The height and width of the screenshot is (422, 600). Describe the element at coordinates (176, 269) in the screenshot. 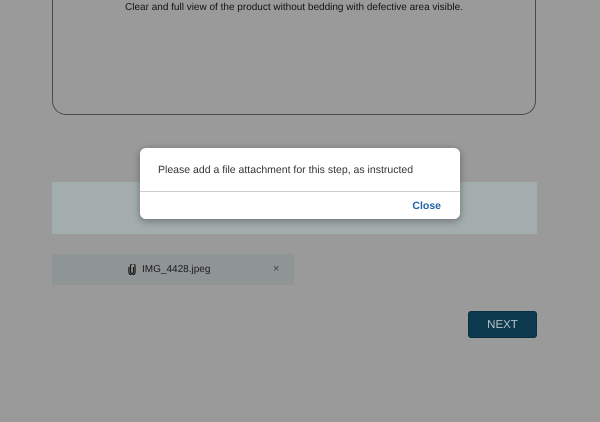

I see `file-name: IMG_4428.jpeg` at that location.